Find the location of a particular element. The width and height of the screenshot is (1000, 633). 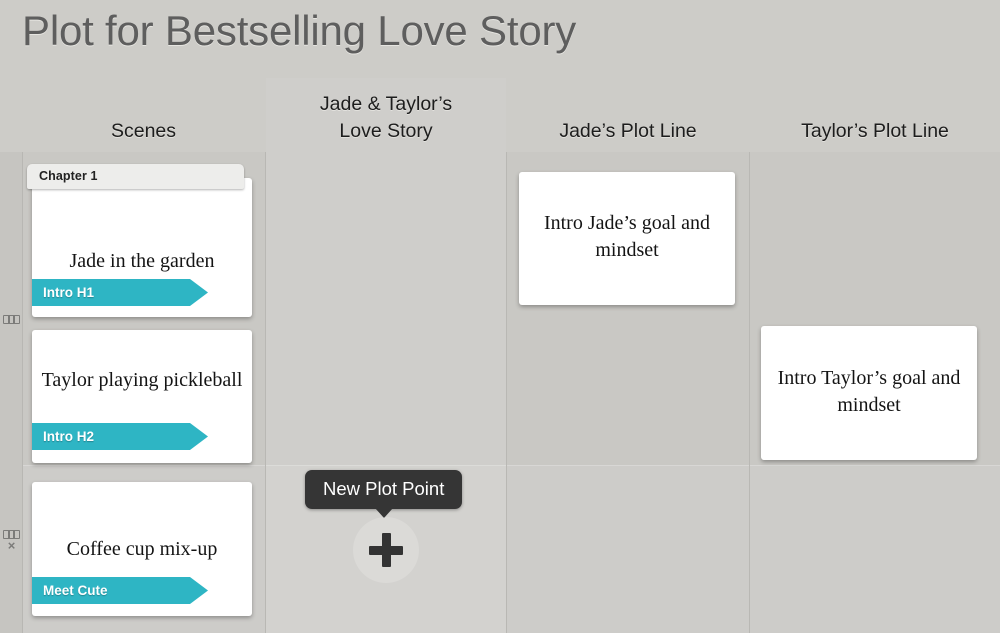

scene-card-ribbon-2: Intro H2 is located at coordinates (120, 436).